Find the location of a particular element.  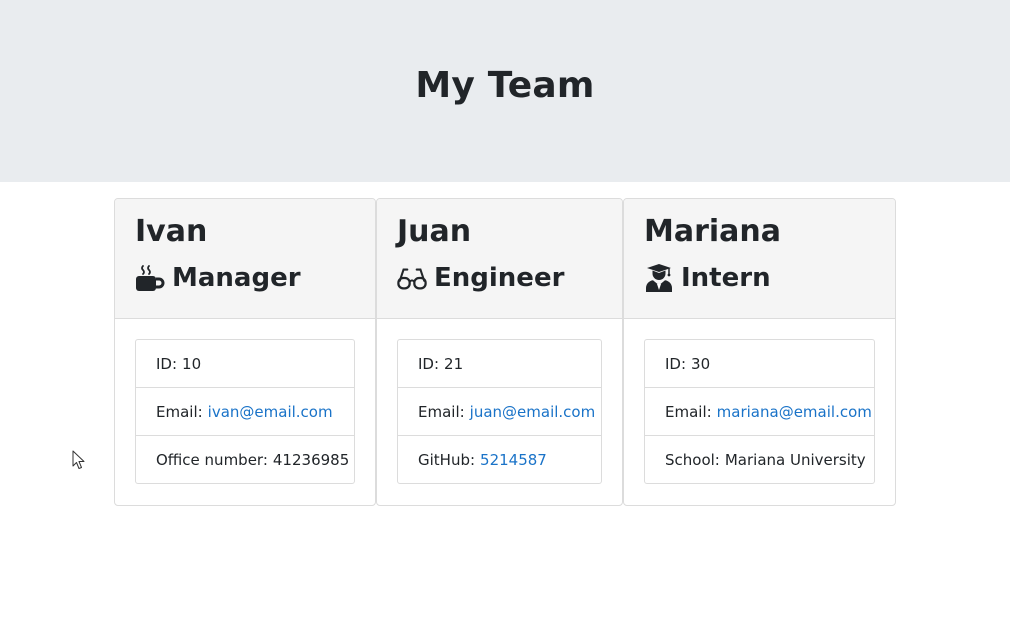

github-link: 5214587 is located at coordinates (513, 460).